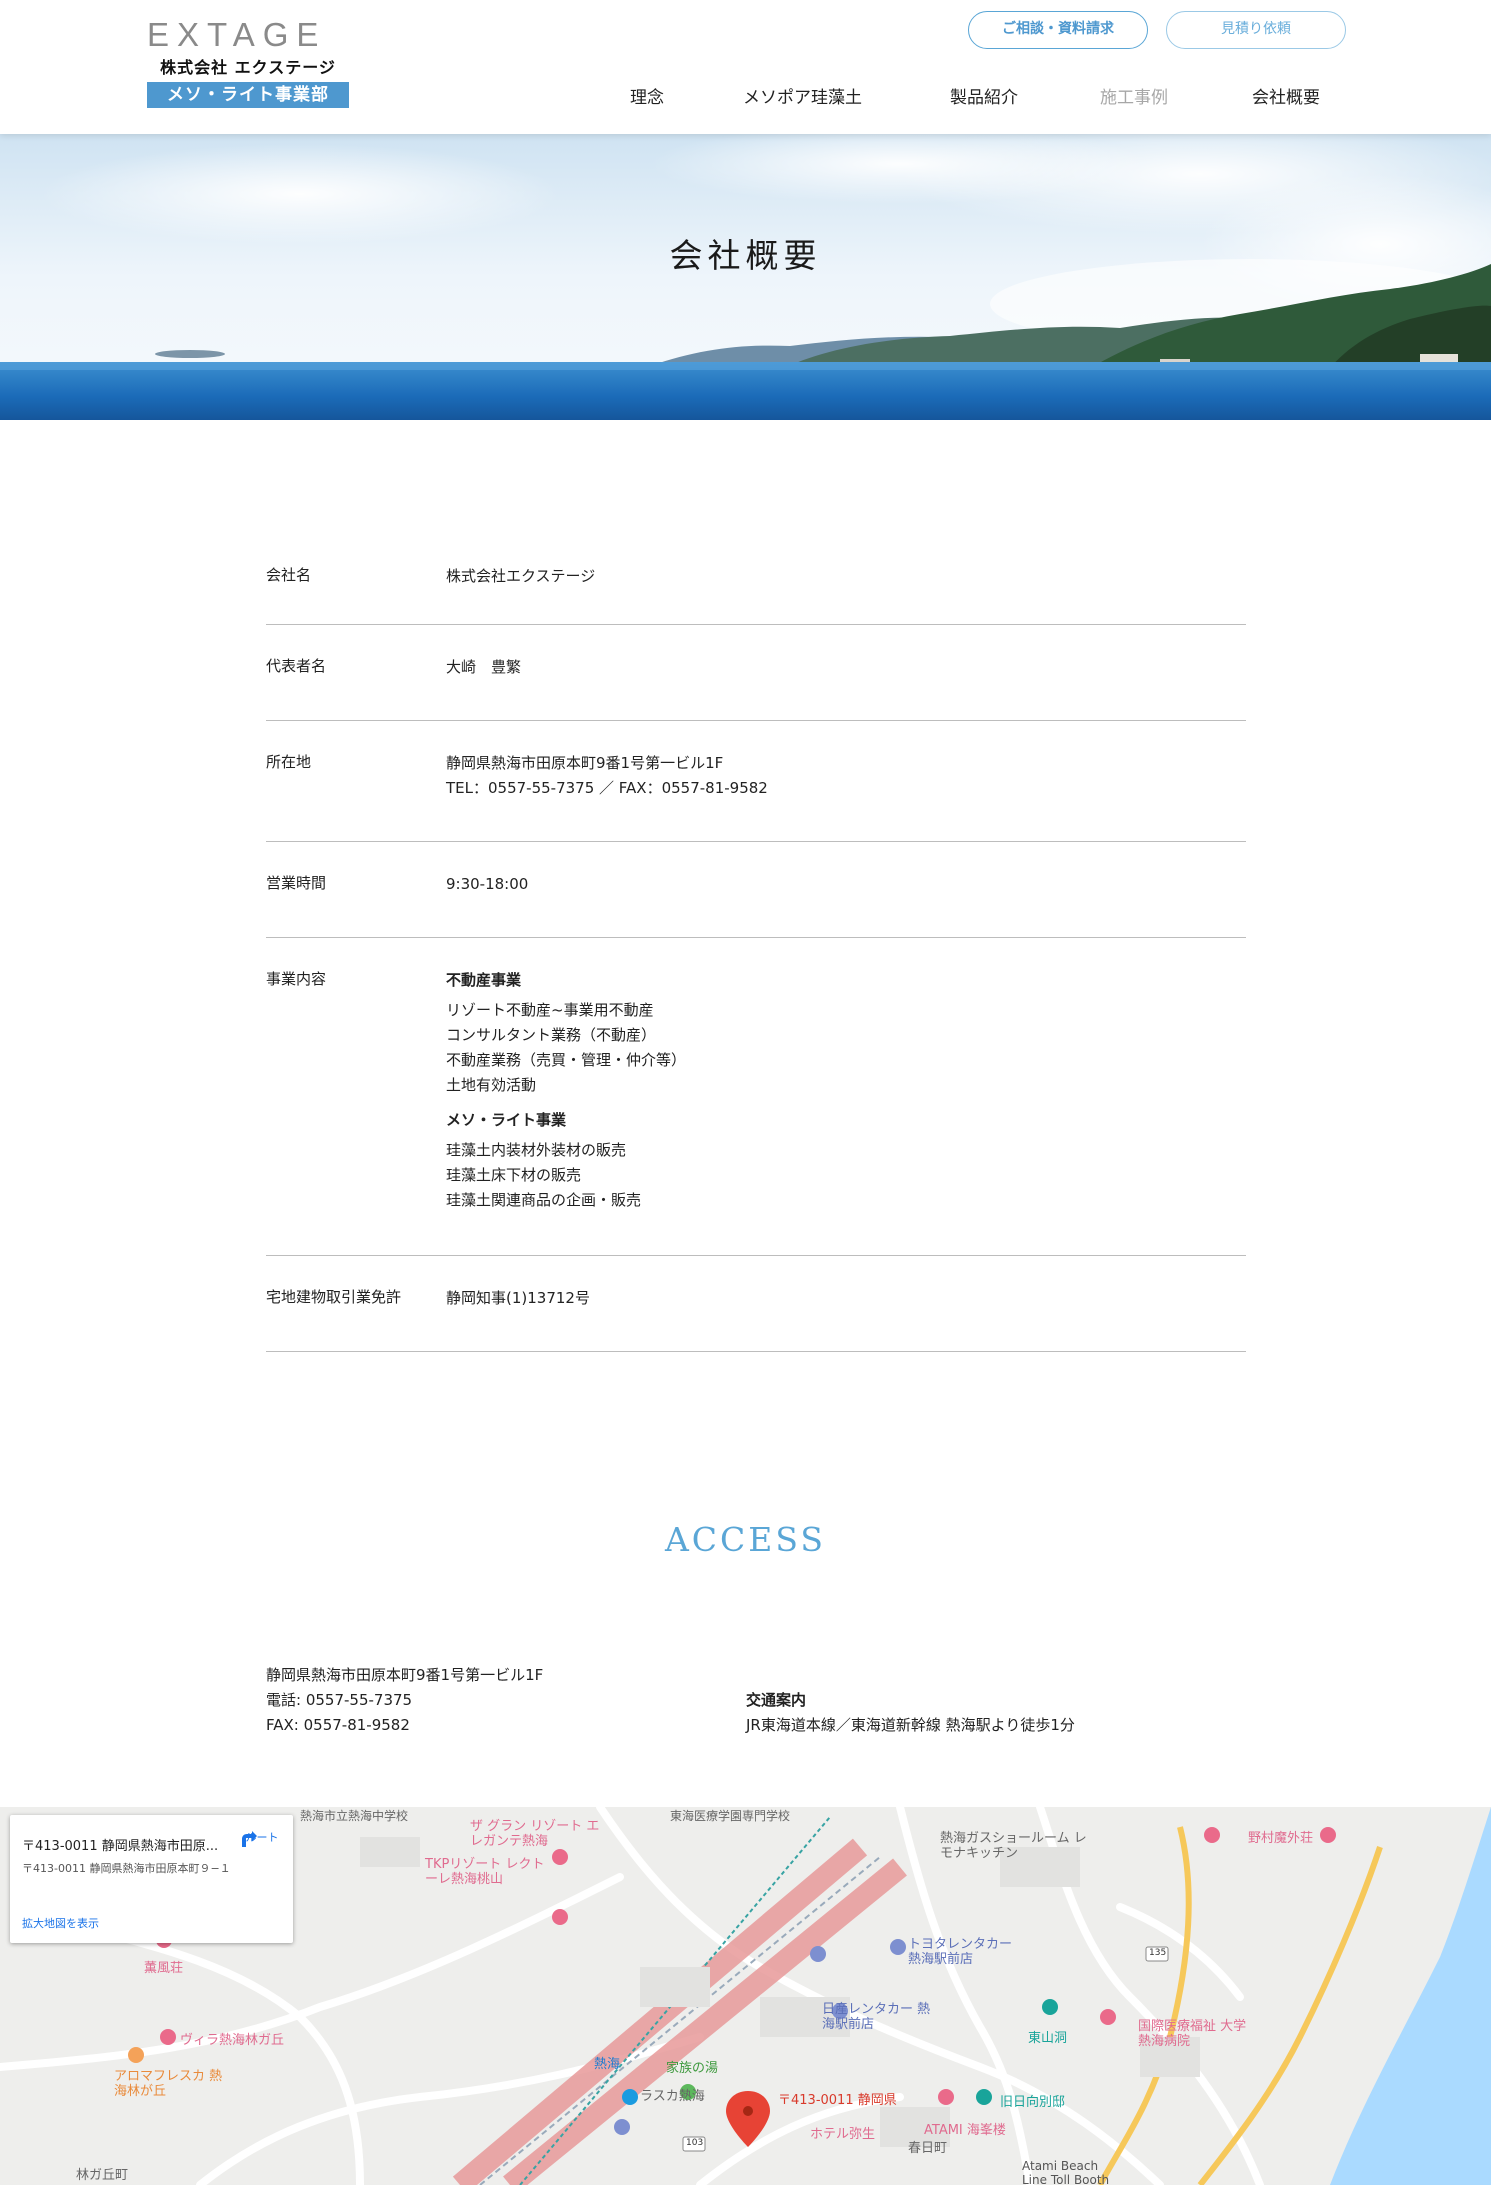  Describe the element at coordinates (249, 1839) in the screenshot. I see `directions-icon` at that location.